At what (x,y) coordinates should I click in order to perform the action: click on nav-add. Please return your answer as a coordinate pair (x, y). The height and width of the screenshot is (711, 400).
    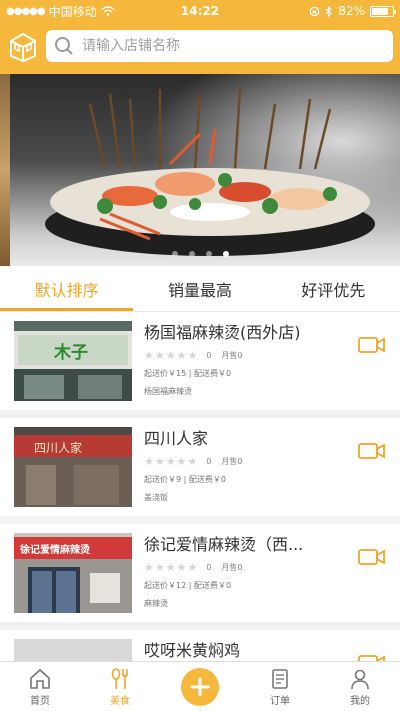
    Looking at the image, I should click on (200, 686).